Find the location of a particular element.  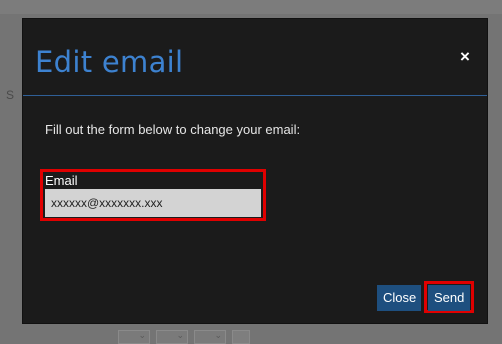

send-button: Send is located at coordinates (449, 298).